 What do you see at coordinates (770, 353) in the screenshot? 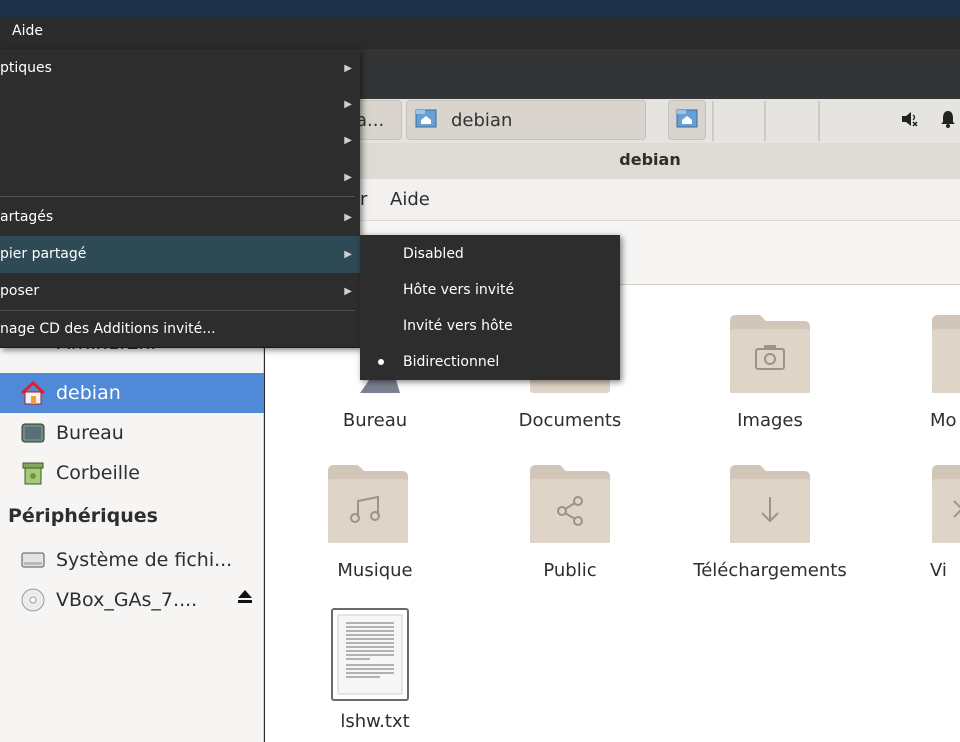
I see `images-folder-icon` at bounding box center [770, 353].